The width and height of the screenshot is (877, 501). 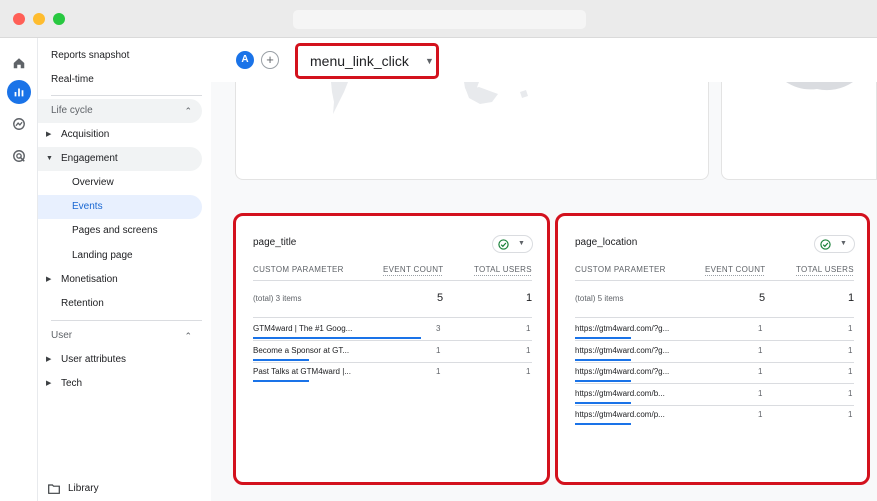 What do you see at coordinates (714, 415) in the screenshot?
I see `table-row: https://gtm4ward.com/p... 1 1` at bounding box center [714, 415].